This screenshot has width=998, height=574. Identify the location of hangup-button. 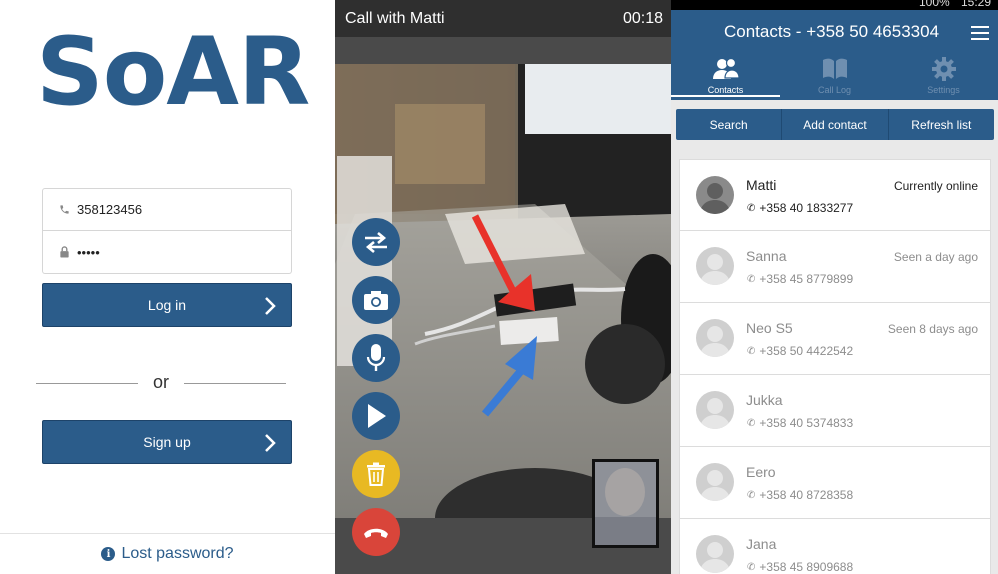
(376, 532).